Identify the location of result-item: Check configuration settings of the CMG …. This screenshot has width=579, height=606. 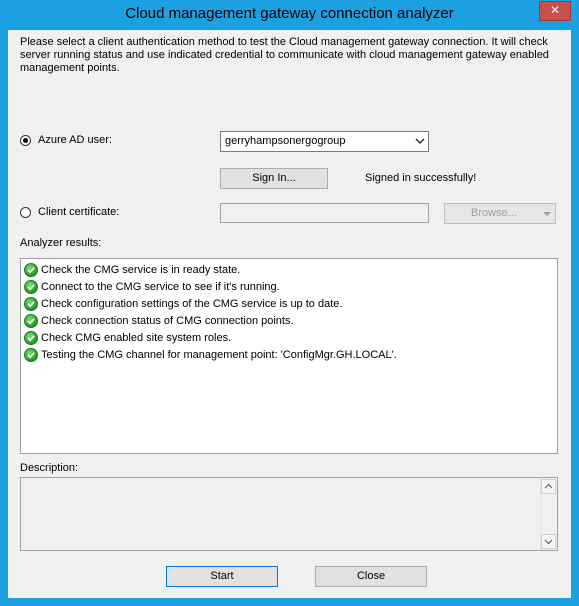
(289, 304).